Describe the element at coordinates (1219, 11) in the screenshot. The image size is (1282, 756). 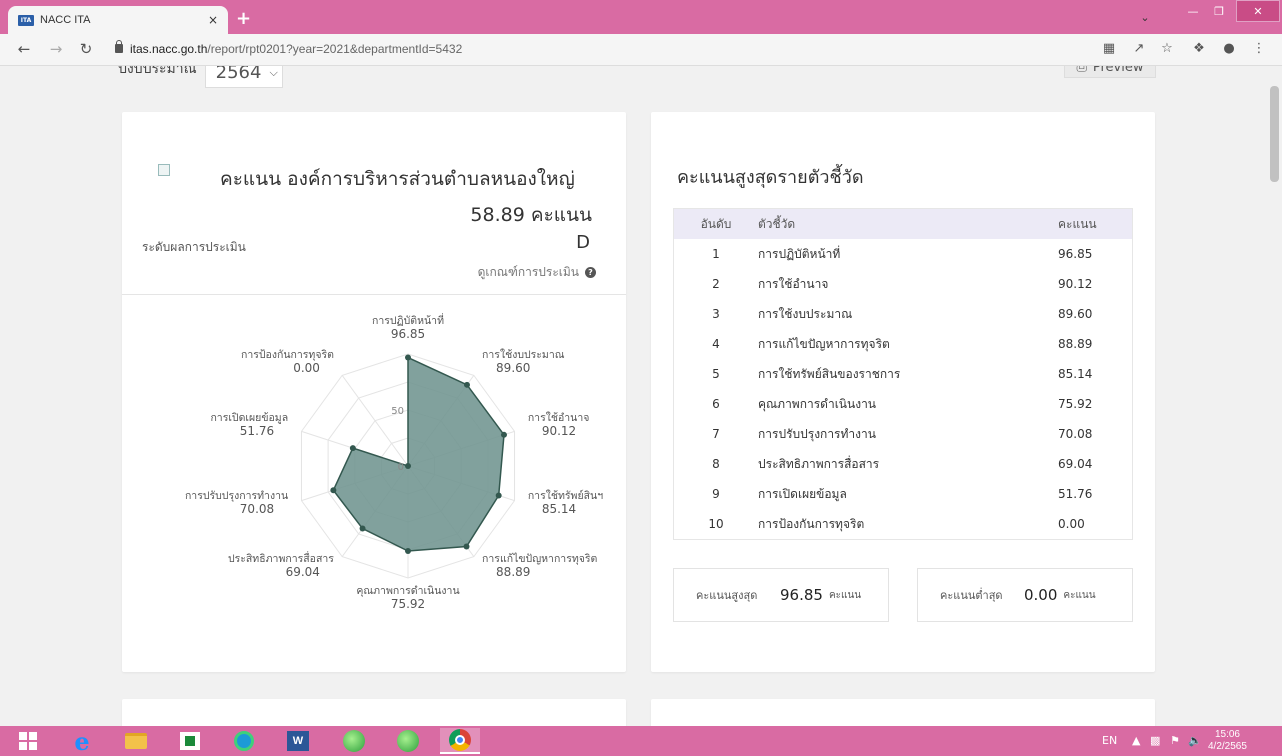
I see `restore-icon: ❐` at that location.